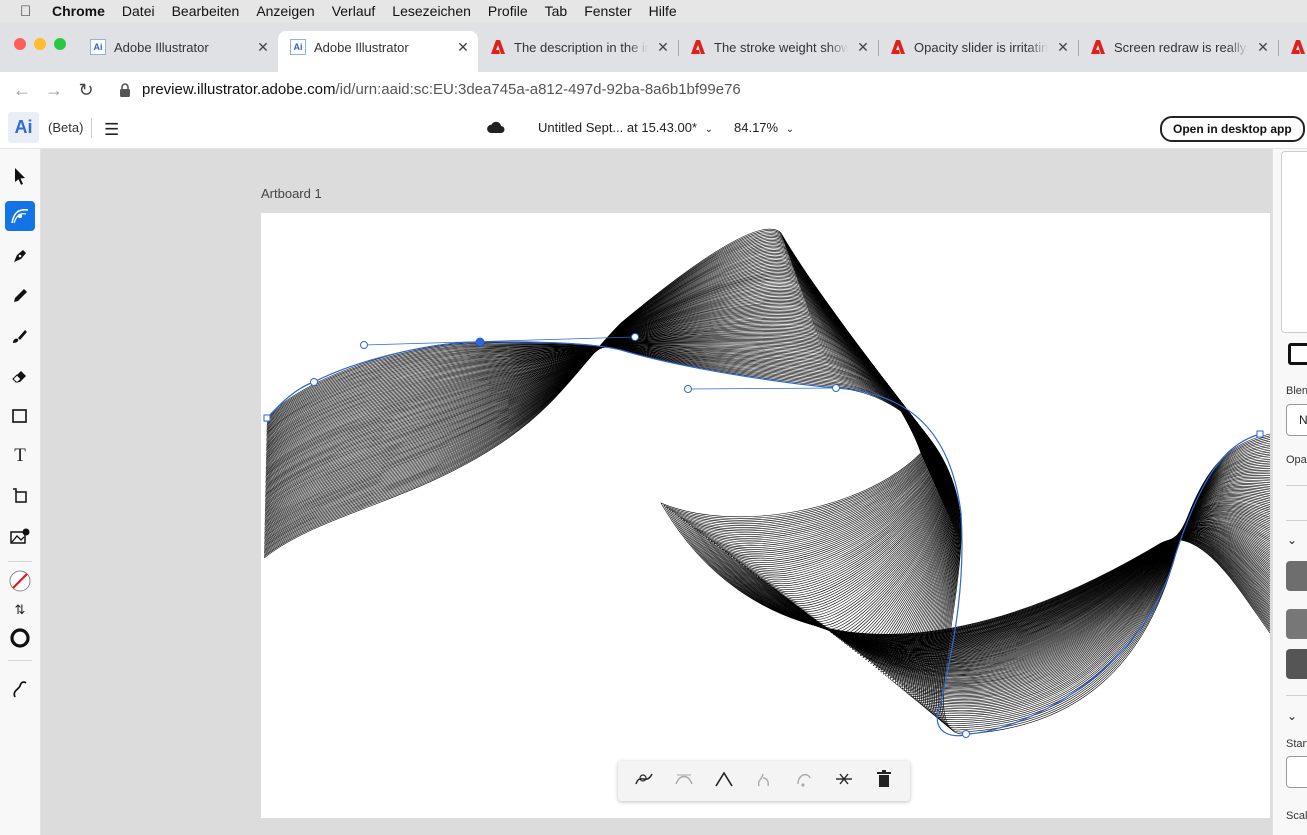 The width and height of the screenshot is (1307, 835). What do you see at coordinates (239, 89) in the screenshot?
I see `url-host: preview.illustrator.adobe.com` at bounding box center [239, 89].